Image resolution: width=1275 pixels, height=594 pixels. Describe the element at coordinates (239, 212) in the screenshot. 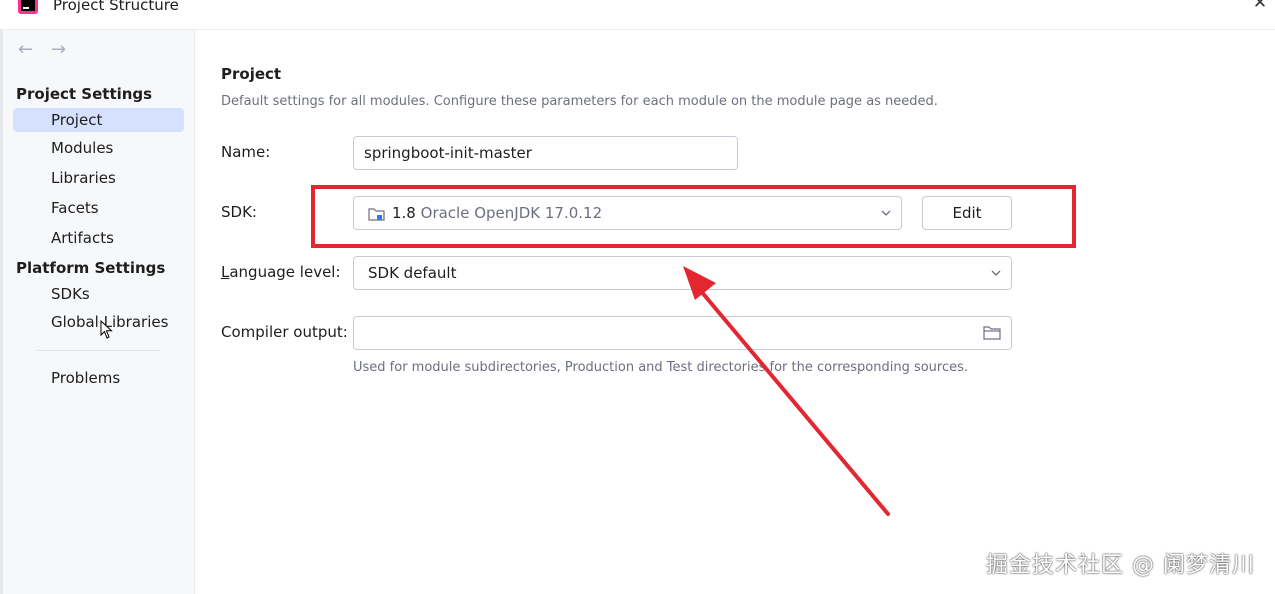

I see `sdk-label: SDK:` at that location.